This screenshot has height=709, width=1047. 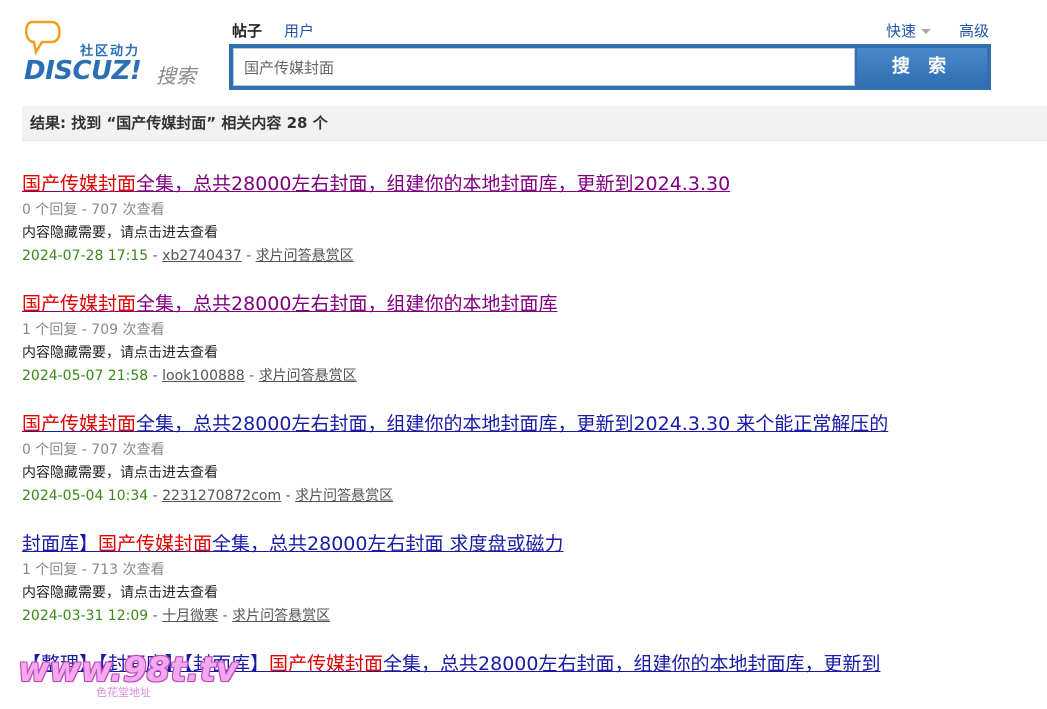 I want to click on result-stats: 1 个回复 - 709 次查看, so click(x=93, y=330).